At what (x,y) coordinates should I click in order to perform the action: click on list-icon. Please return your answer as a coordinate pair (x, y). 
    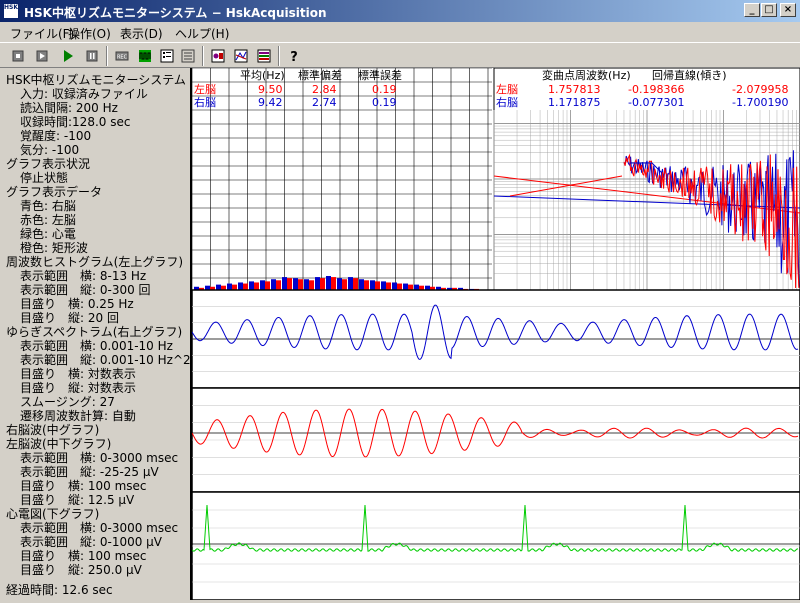
    Looking at the image, I should click on (167, 56).